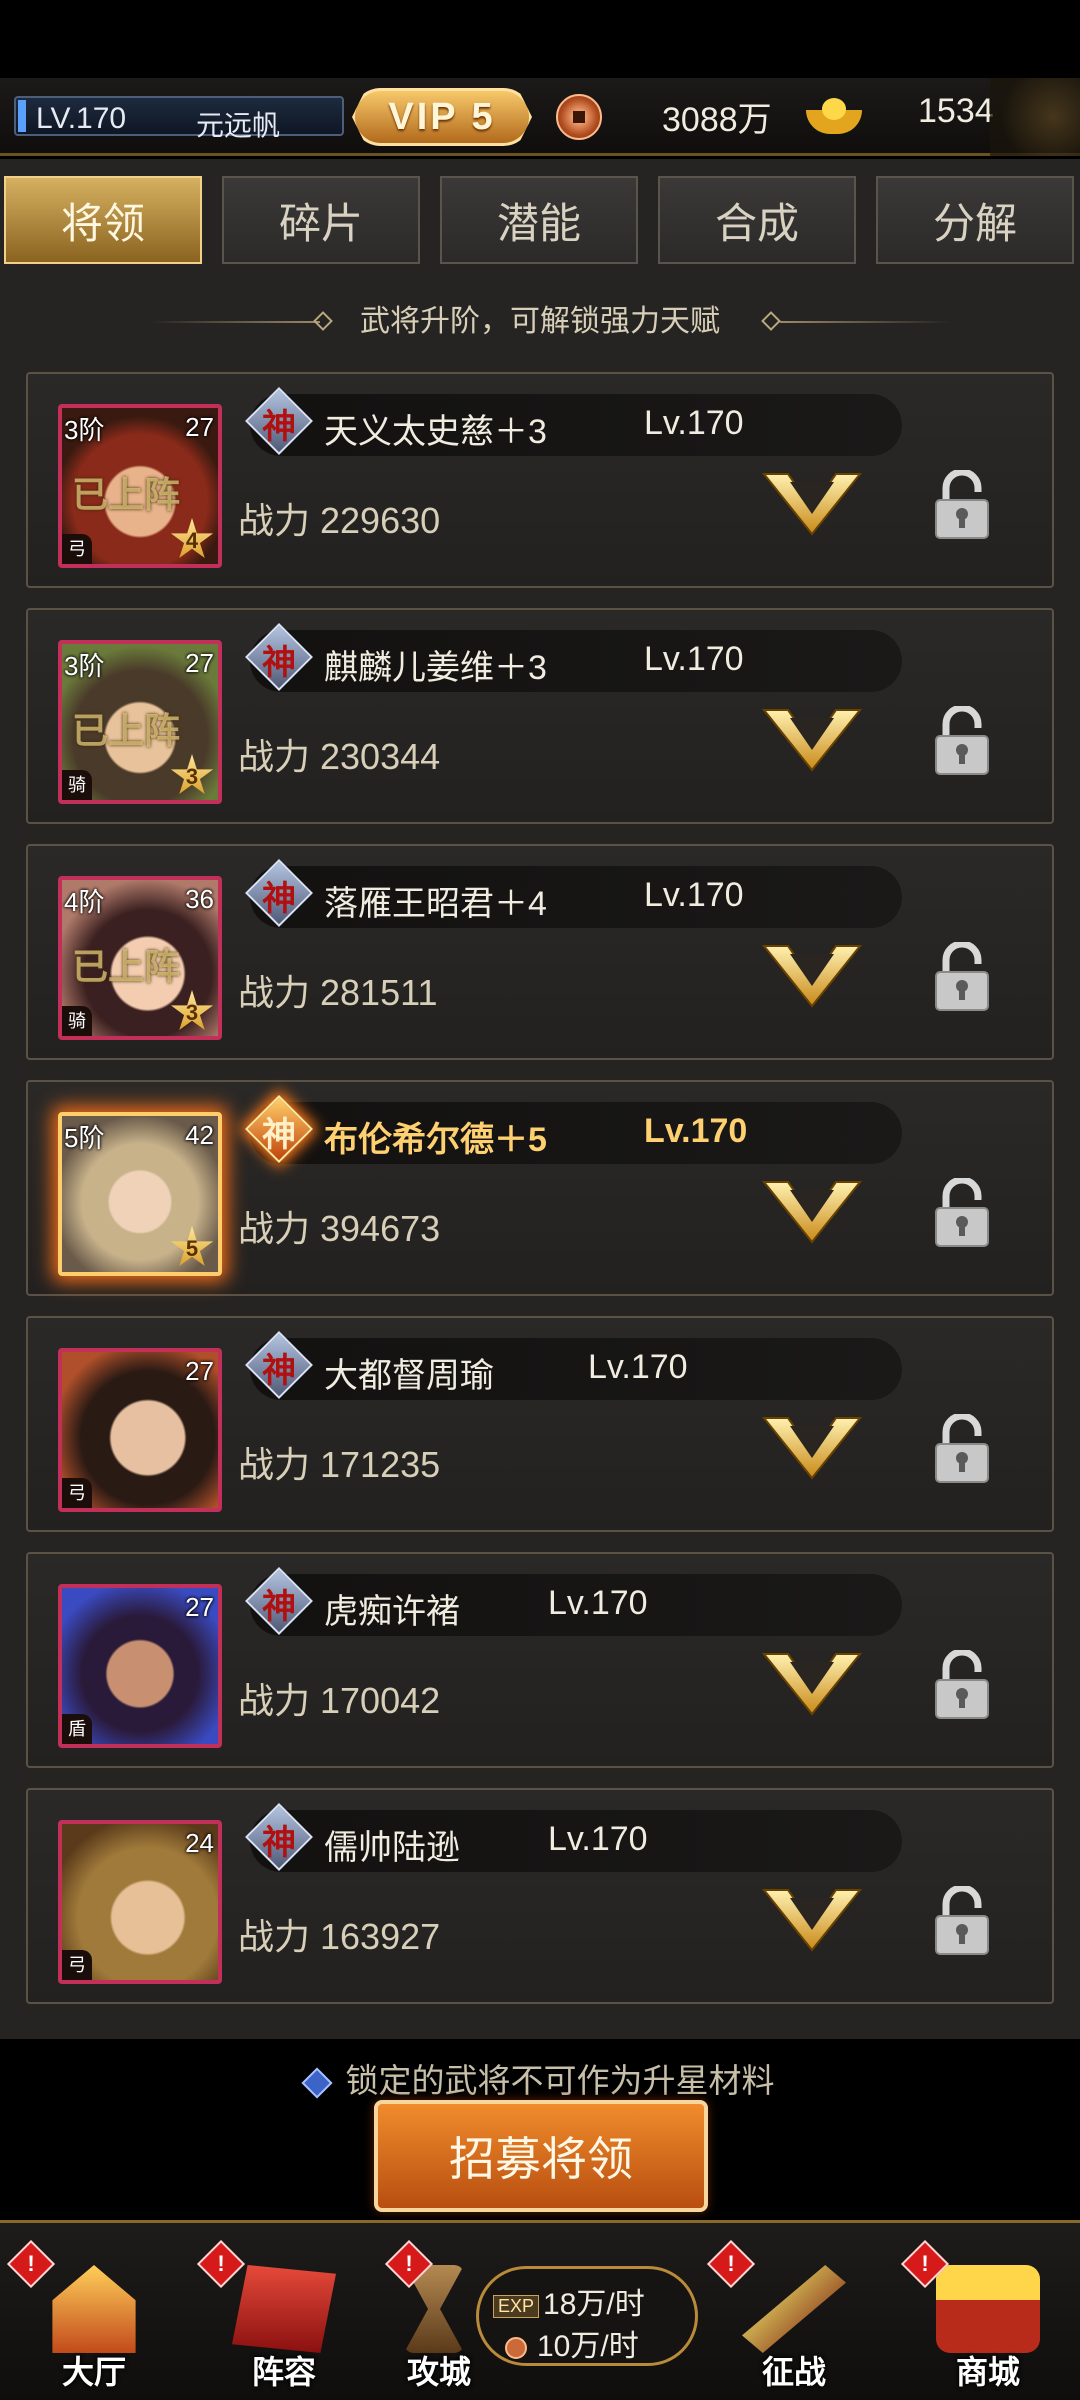 The image size is (1080, 2400). I want to click on banner-icon, so click(284, 2309).